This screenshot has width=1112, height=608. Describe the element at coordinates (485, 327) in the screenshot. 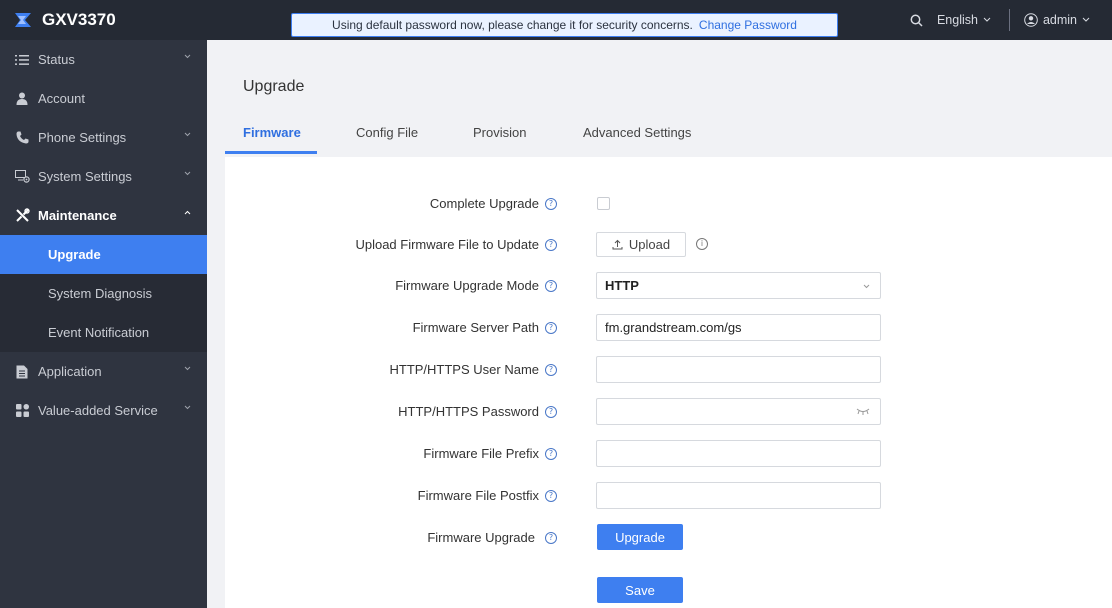

I see `firmware-server-path-label: Firmware Server Path ?` at that location.